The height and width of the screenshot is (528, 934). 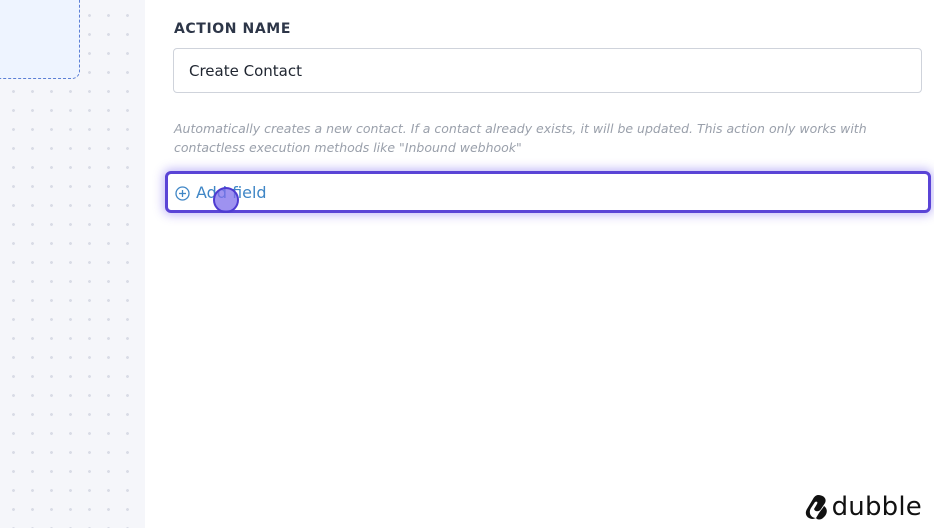 What do you see at coordinates (40, 39) in the screenshot?
I see `canvas-node-selected` at bounding box center [40, 39].